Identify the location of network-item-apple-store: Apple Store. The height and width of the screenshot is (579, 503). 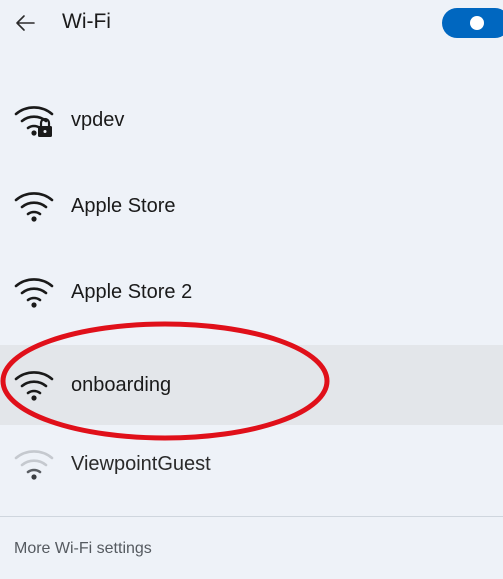
(251, 206).